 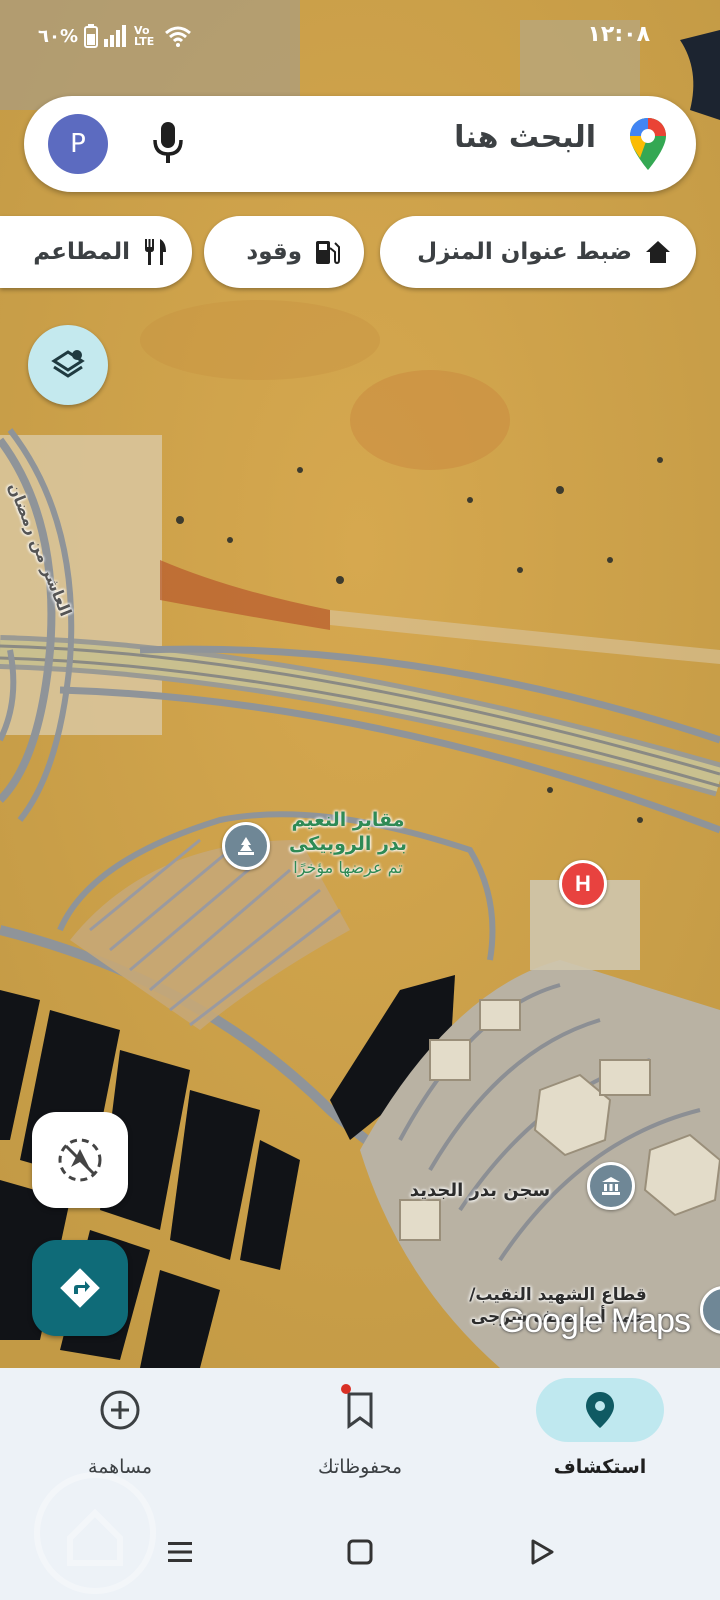 What do you see at coordinates (618, 34) in the screenshot?
I see `status-time: ١٢:٠٨` at bounding box center [618, 34].